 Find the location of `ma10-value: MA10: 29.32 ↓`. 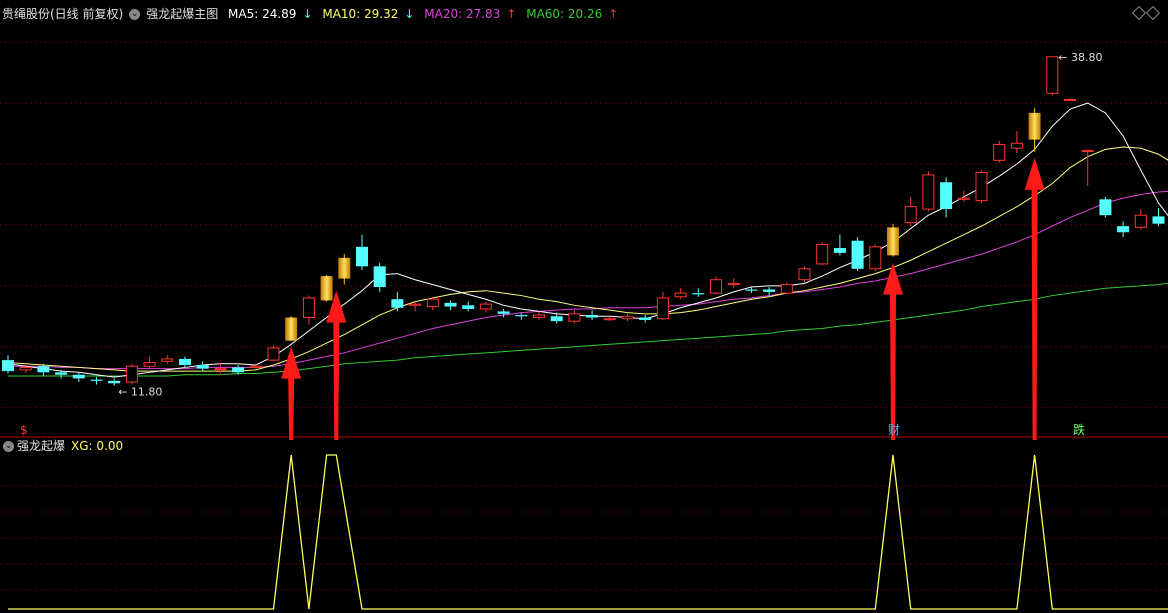

ma10-value: MA10: 29.32 ↓ is located at coordinates (368, 14).